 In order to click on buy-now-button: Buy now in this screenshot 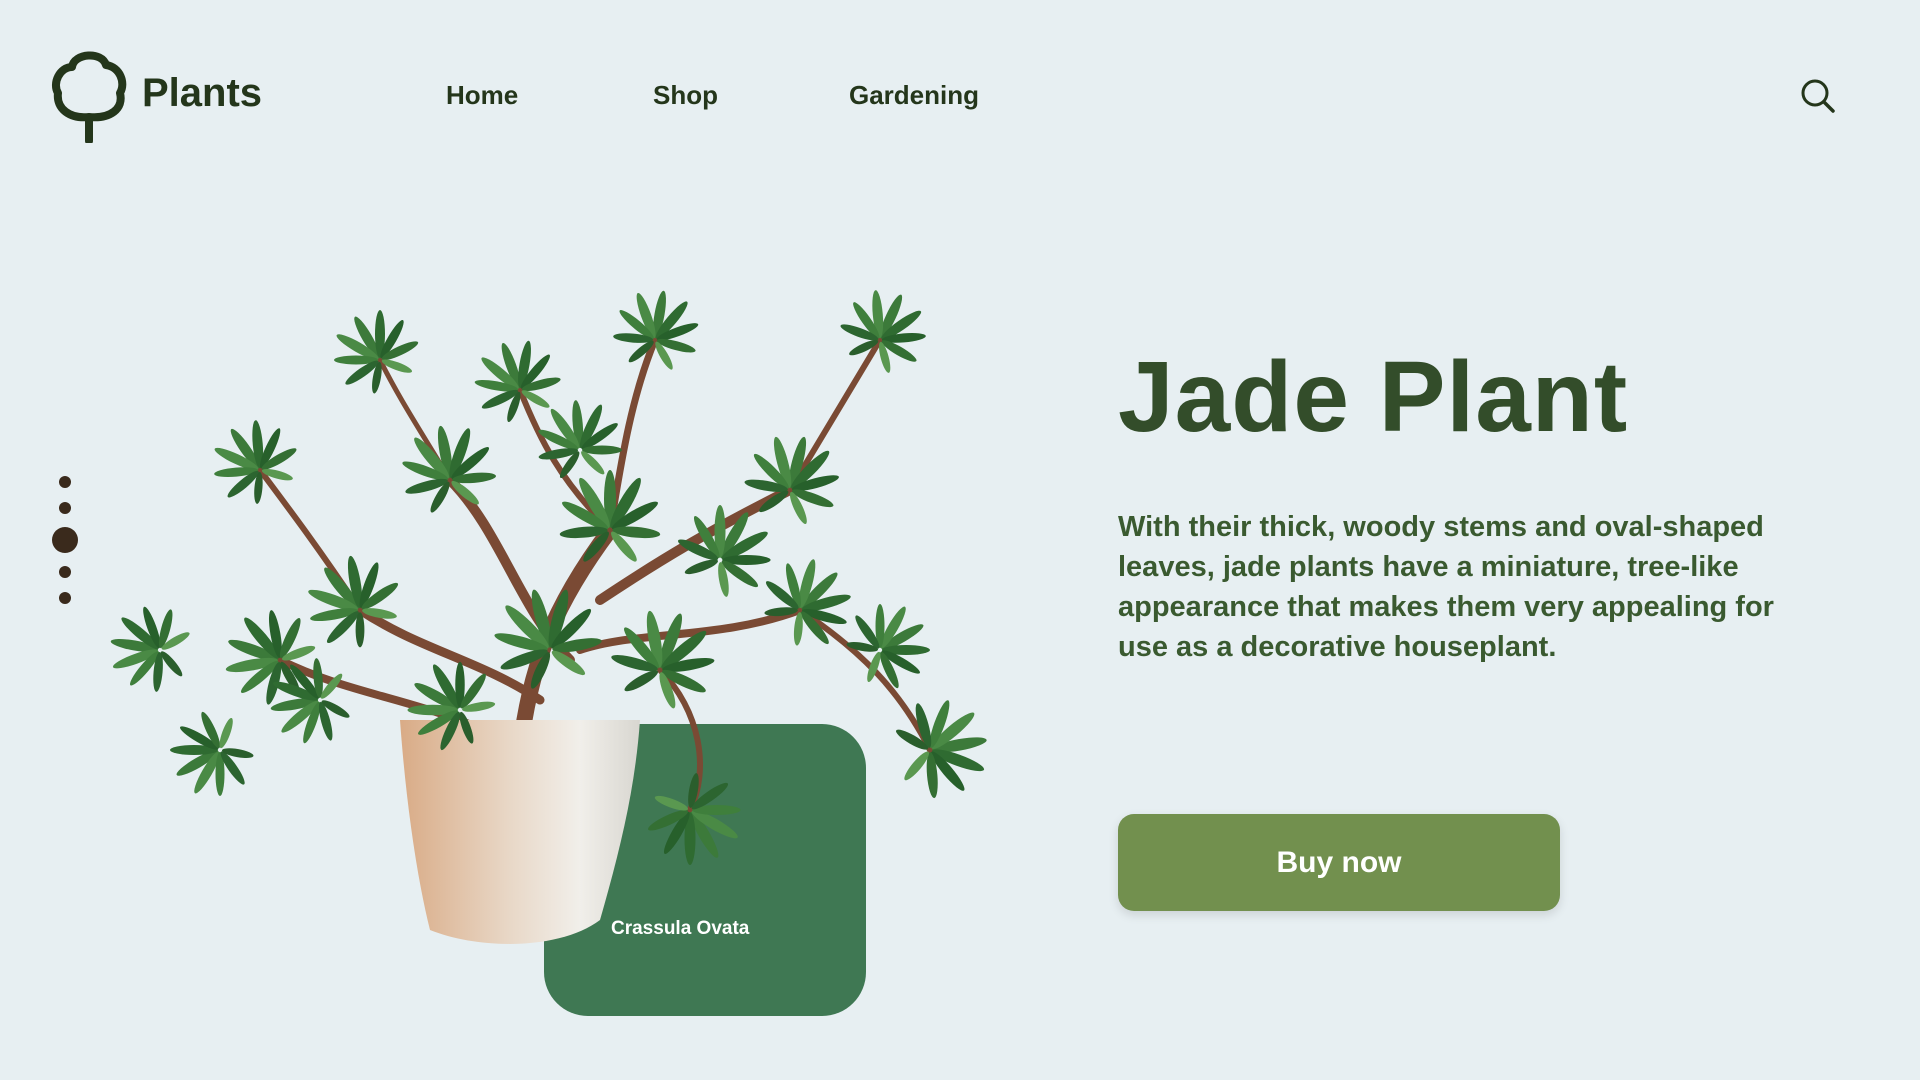, I will do `click(1339, 862)`.